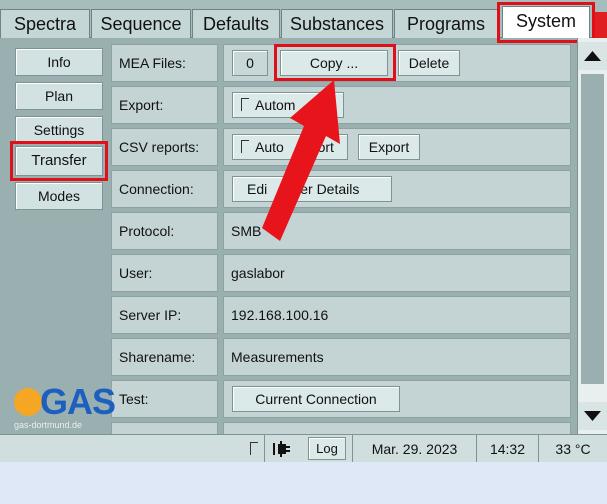 This screenshot has height=504, width=607. Describe the element at coordinates (59, 161) in the screenshot. I see `sidebar-item-transfer: Transfer` at that location.